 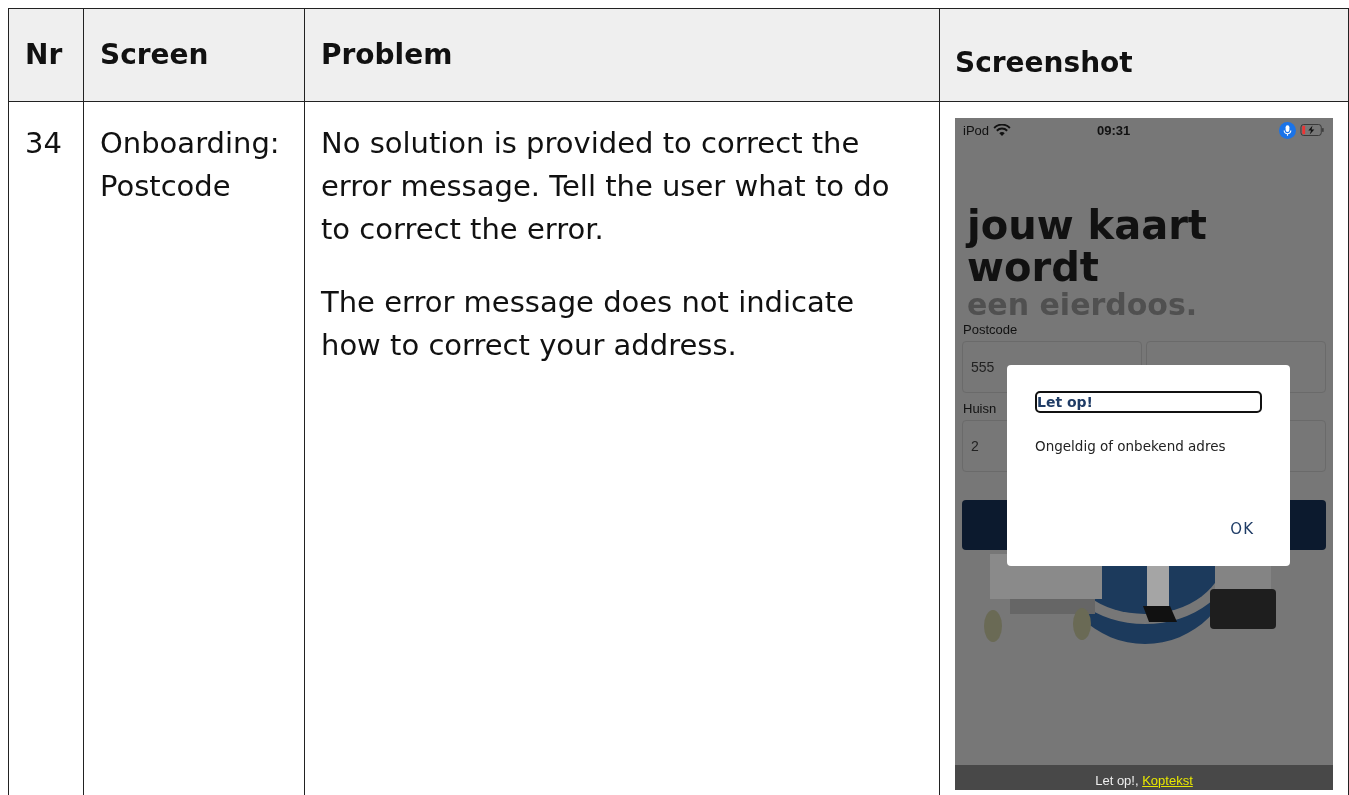 I want to click on caption-text: Let op!, Koptekst, so click(x=1144, y=777).